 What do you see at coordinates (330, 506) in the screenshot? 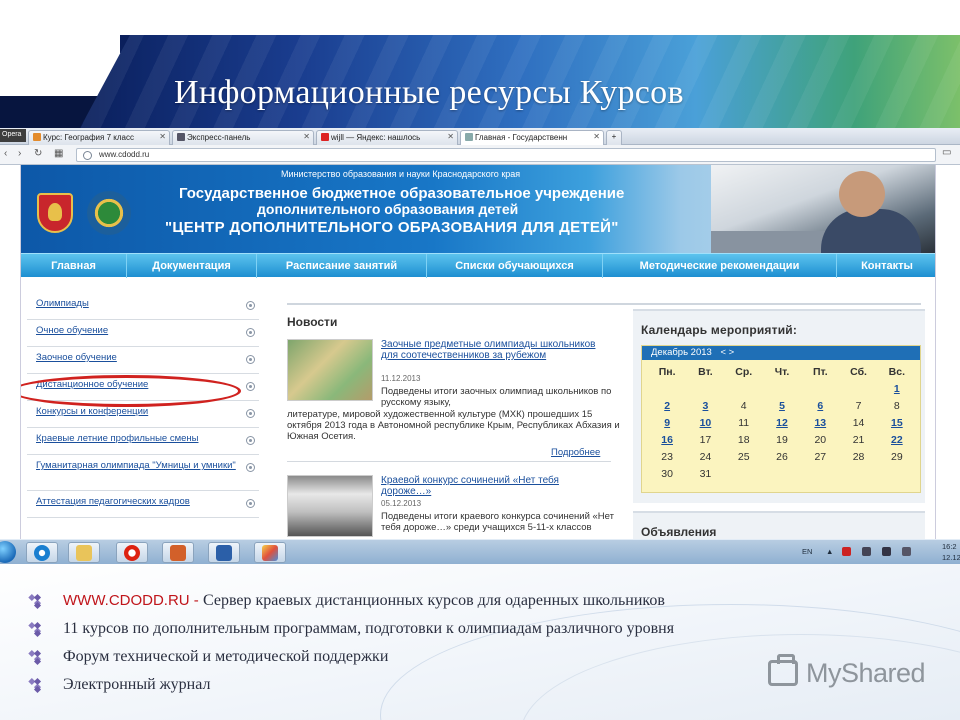
I see `news-book-image` at bounding box center [330, 506].